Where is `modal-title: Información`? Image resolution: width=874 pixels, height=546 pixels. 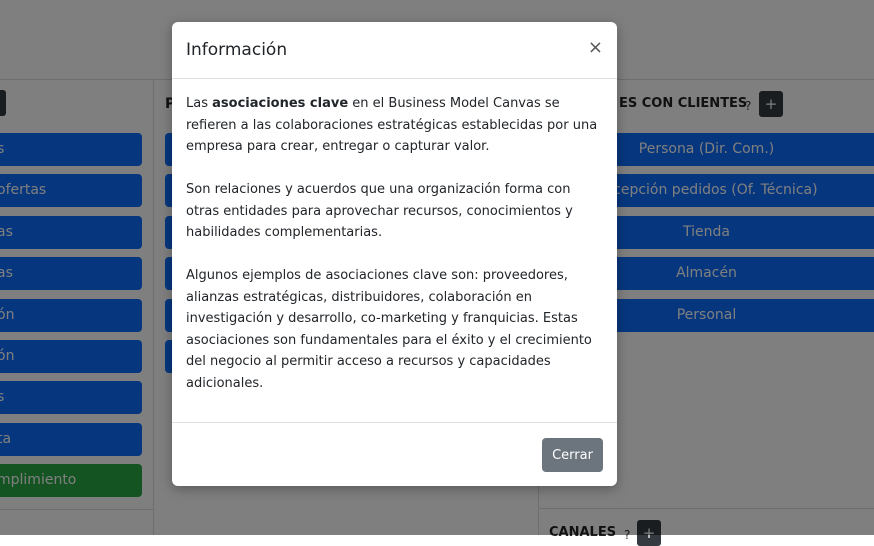 modal-title: Información is located at coordinates (237, 50).